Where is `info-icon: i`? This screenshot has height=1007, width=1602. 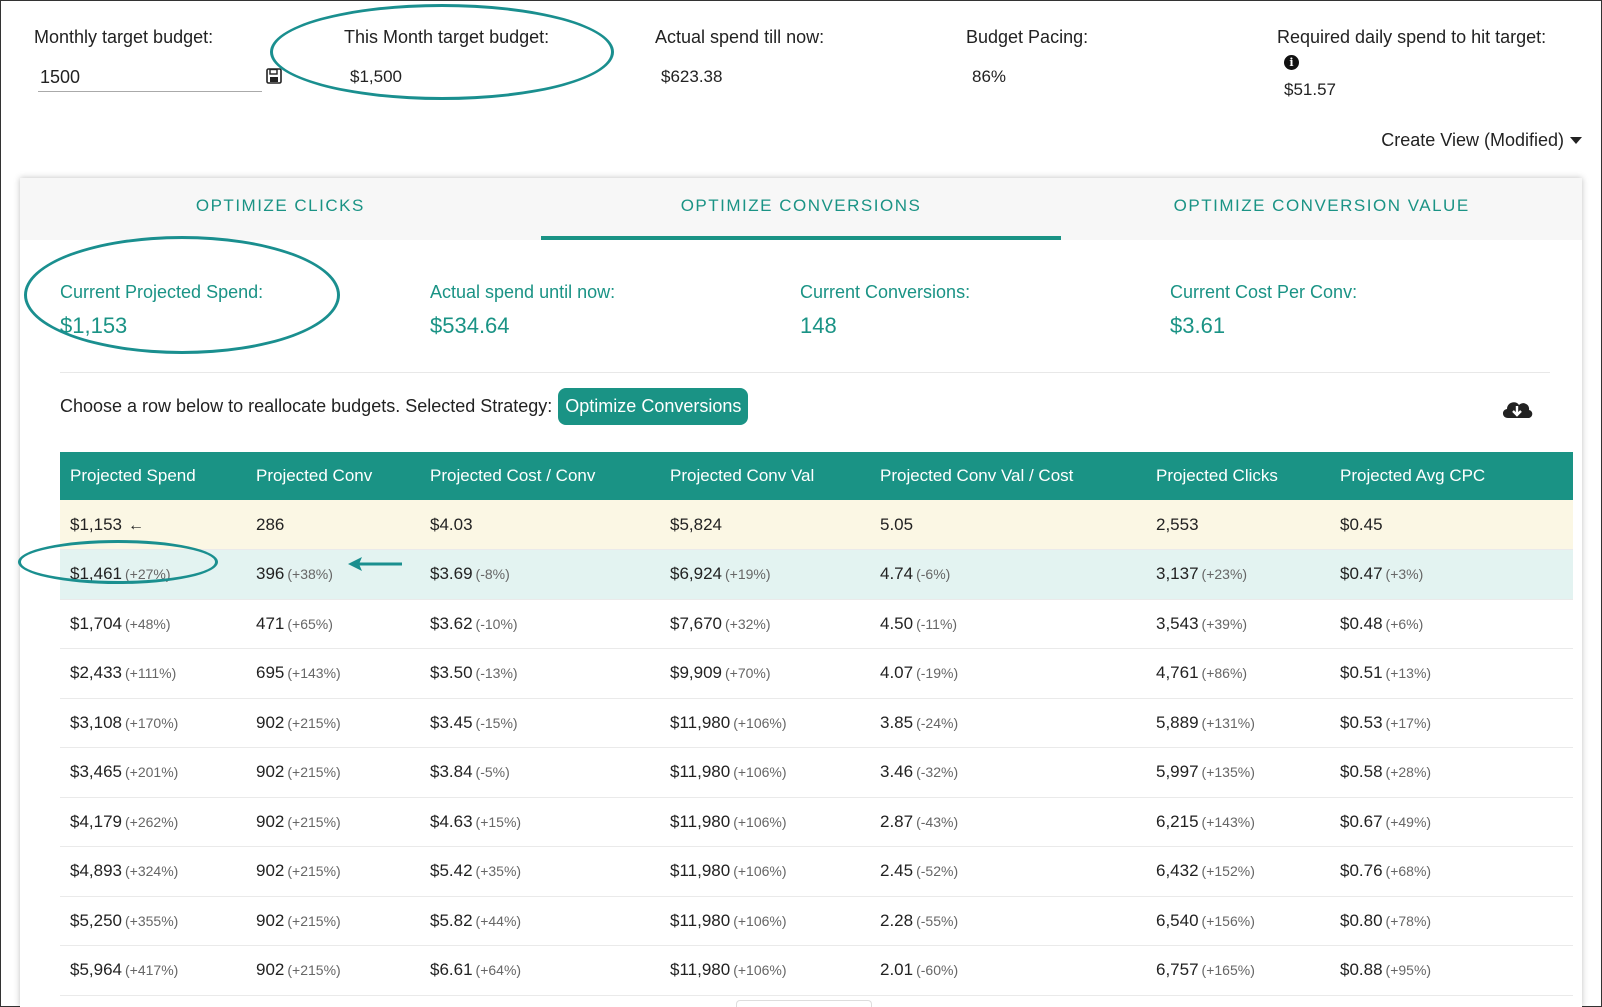
info-icon: i is located at coordinates (1291, 62).